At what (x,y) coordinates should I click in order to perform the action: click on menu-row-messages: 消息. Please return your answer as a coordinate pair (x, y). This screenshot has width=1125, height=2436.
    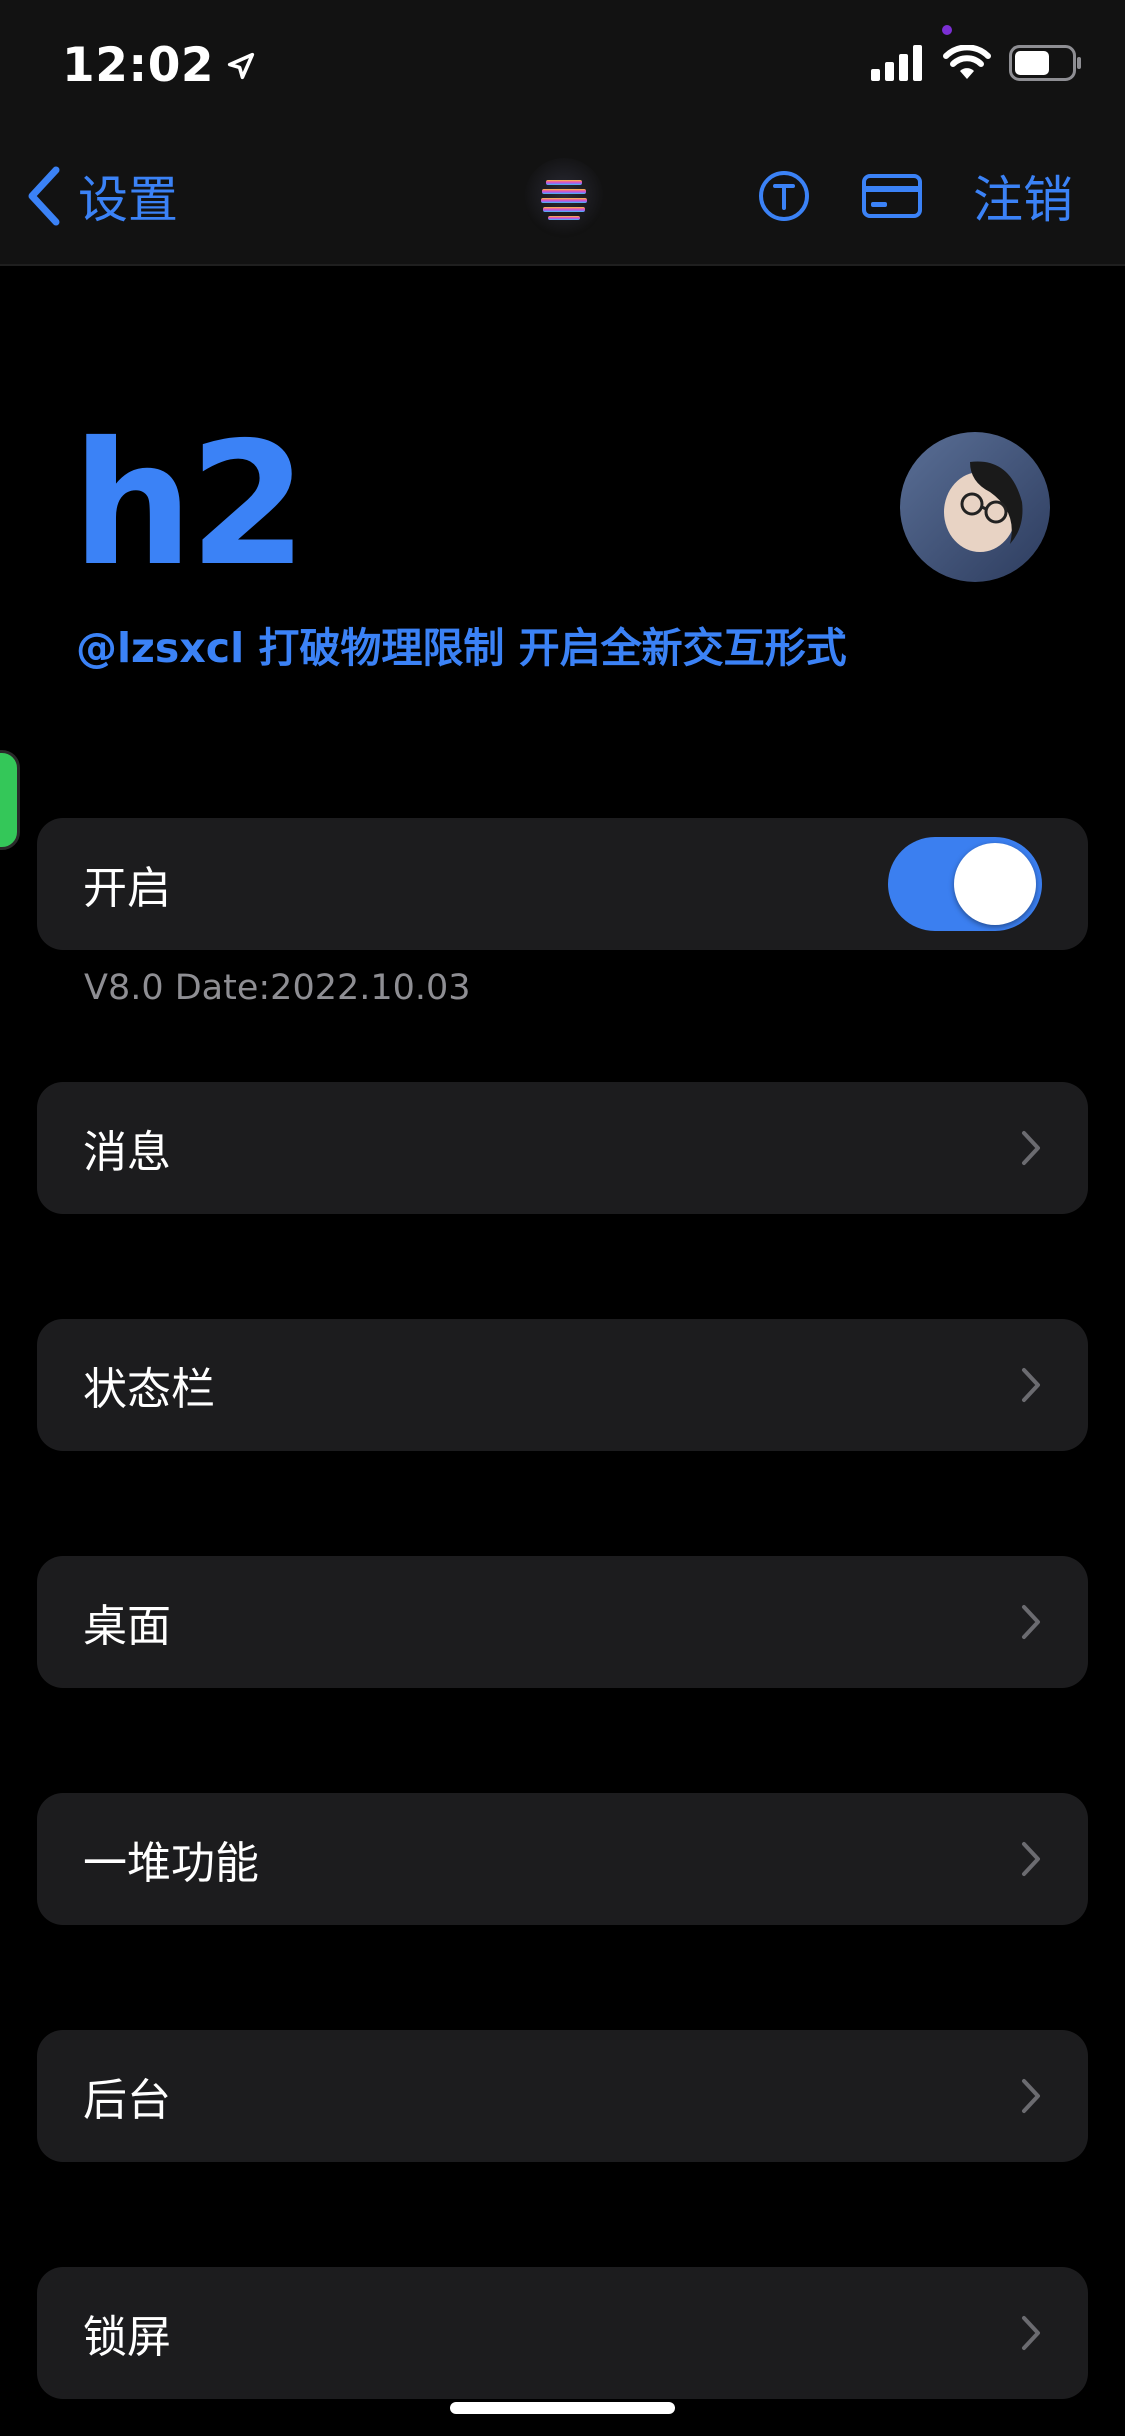
    Looking at the image, I should click on (562, 1148).